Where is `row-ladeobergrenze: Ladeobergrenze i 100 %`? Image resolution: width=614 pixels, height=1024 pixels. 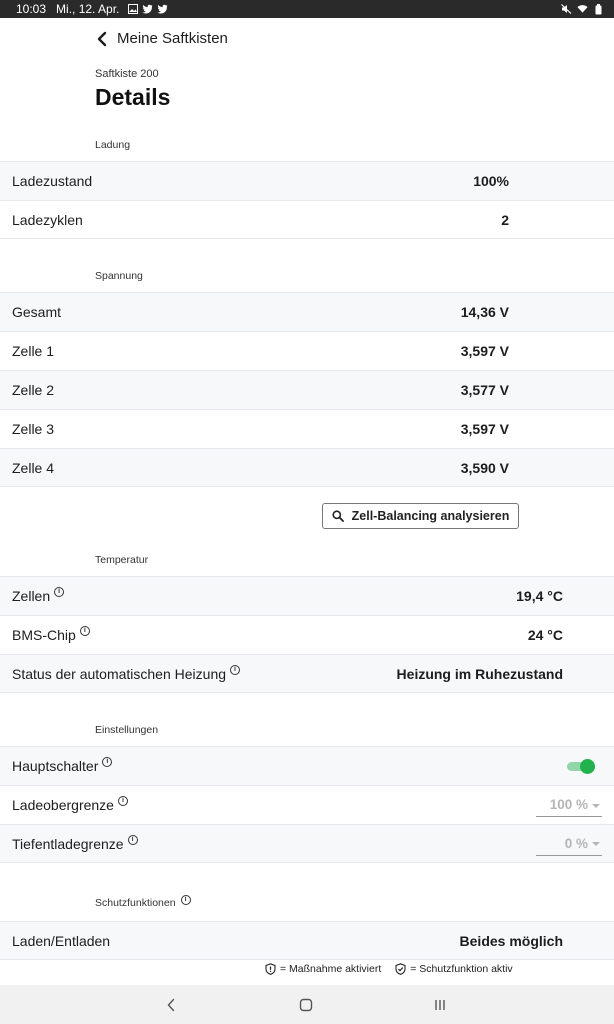
row-ladeobergrenze: Ladeobergrenze i 100 % is located at coordinates (307, 804).